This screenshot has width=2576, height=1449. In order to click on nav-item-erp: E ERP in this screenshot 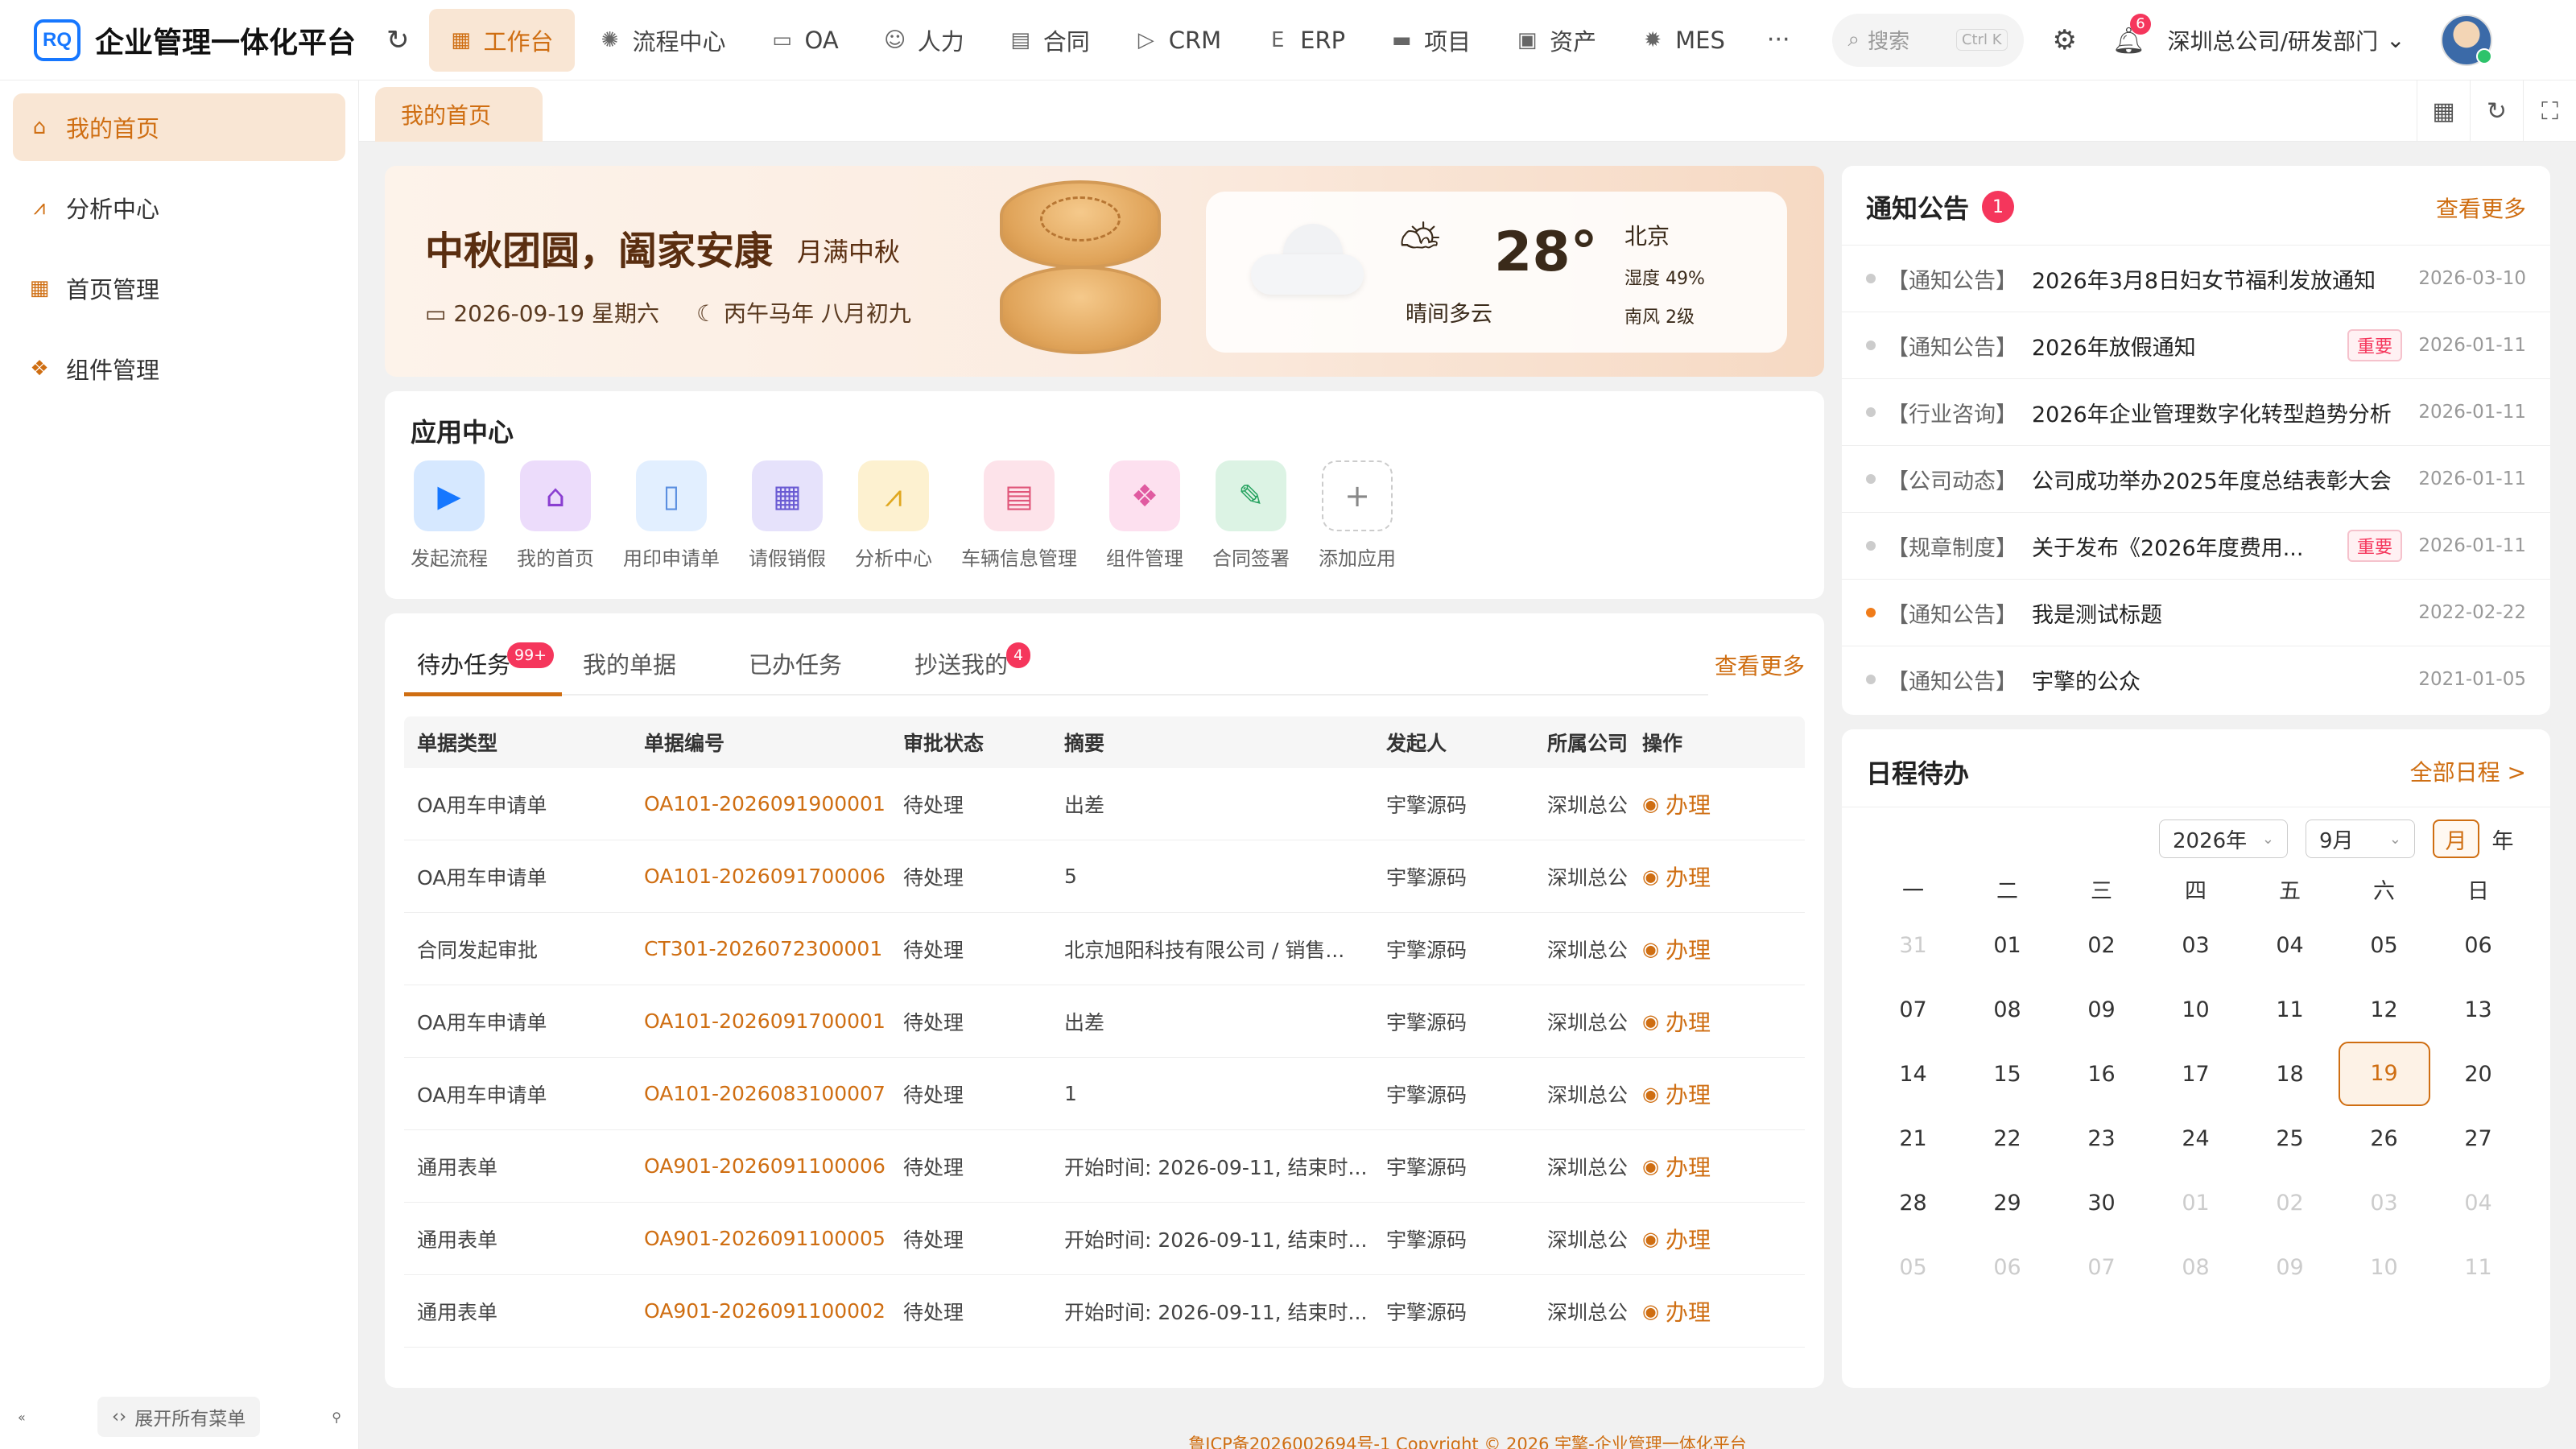, I will do `click(1305, 40)`.